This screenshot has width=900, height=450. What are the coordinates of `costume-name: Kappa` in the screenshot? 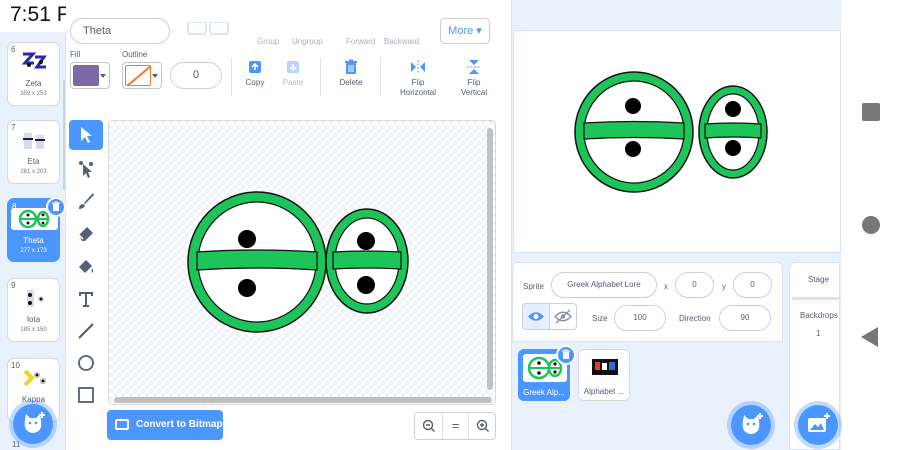 It's located at (33, 399).